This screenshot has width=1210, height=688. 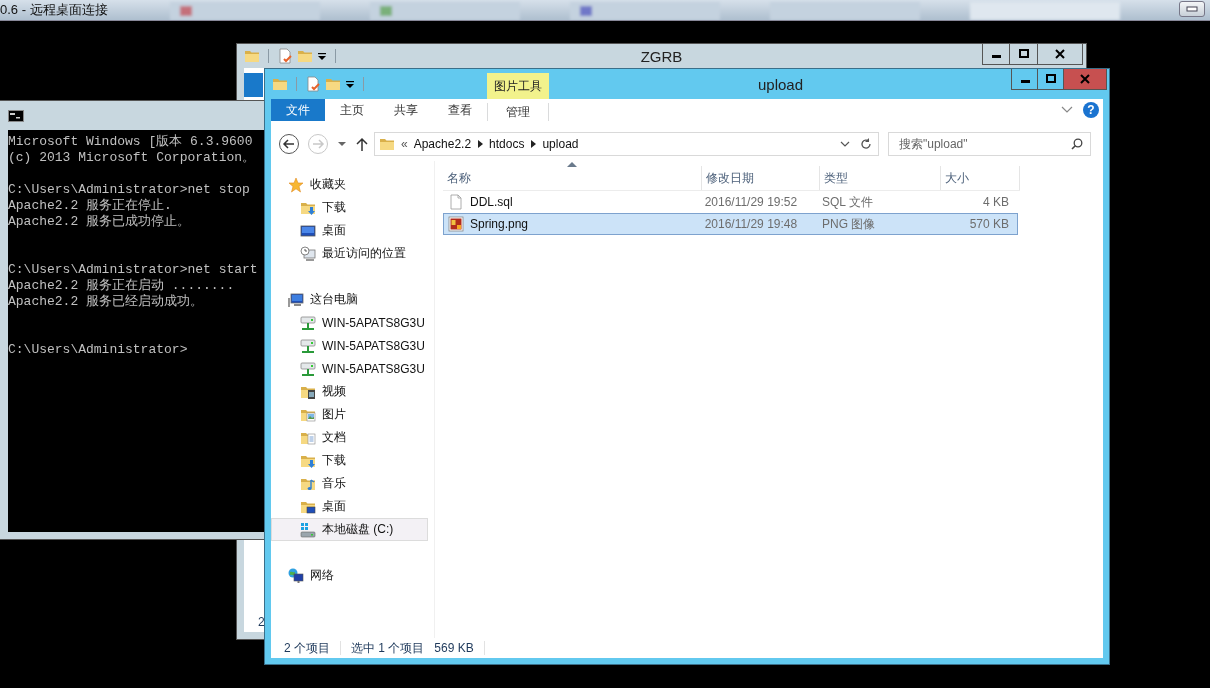 I want to click on ribbon-tab: 管理, so click(x=518, y=112).